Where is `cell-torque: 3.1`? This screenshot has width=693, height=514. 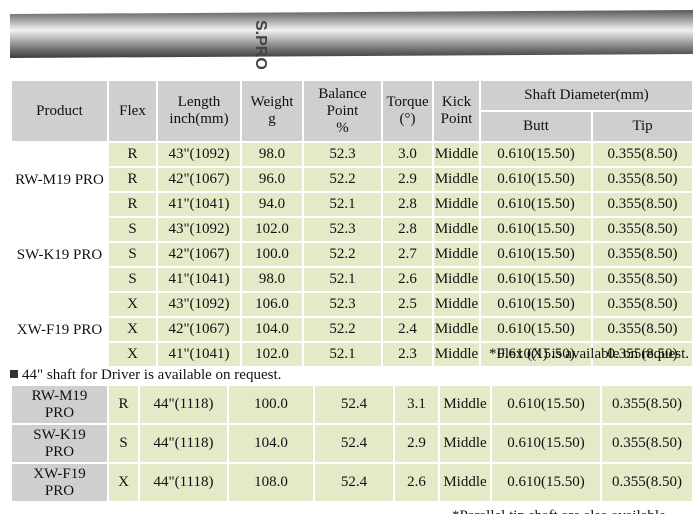
cell-torque: 3.1 is located at coordinates (416, 404).